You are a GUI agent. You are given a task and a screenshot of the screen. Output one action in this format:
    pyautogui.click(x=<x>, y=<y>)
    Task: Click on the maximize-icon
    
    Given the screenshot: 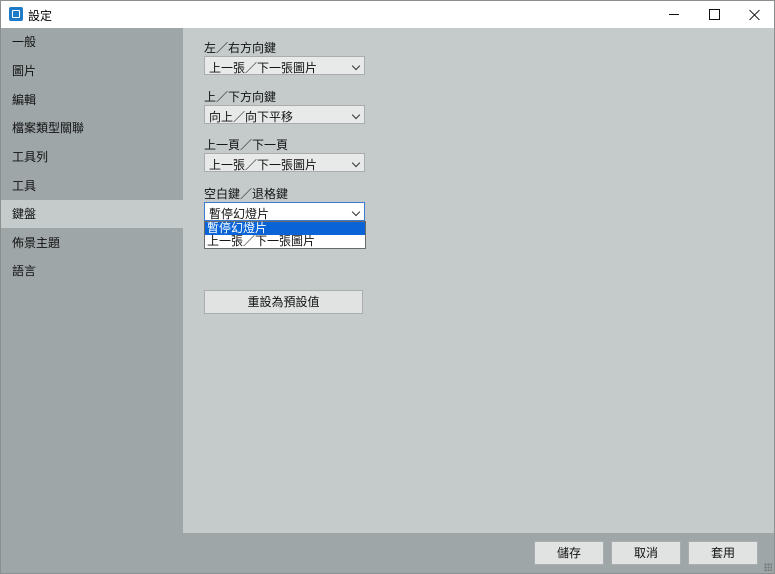 What is the action you would take?
    pyautogui.click(x=714, y=14)
    